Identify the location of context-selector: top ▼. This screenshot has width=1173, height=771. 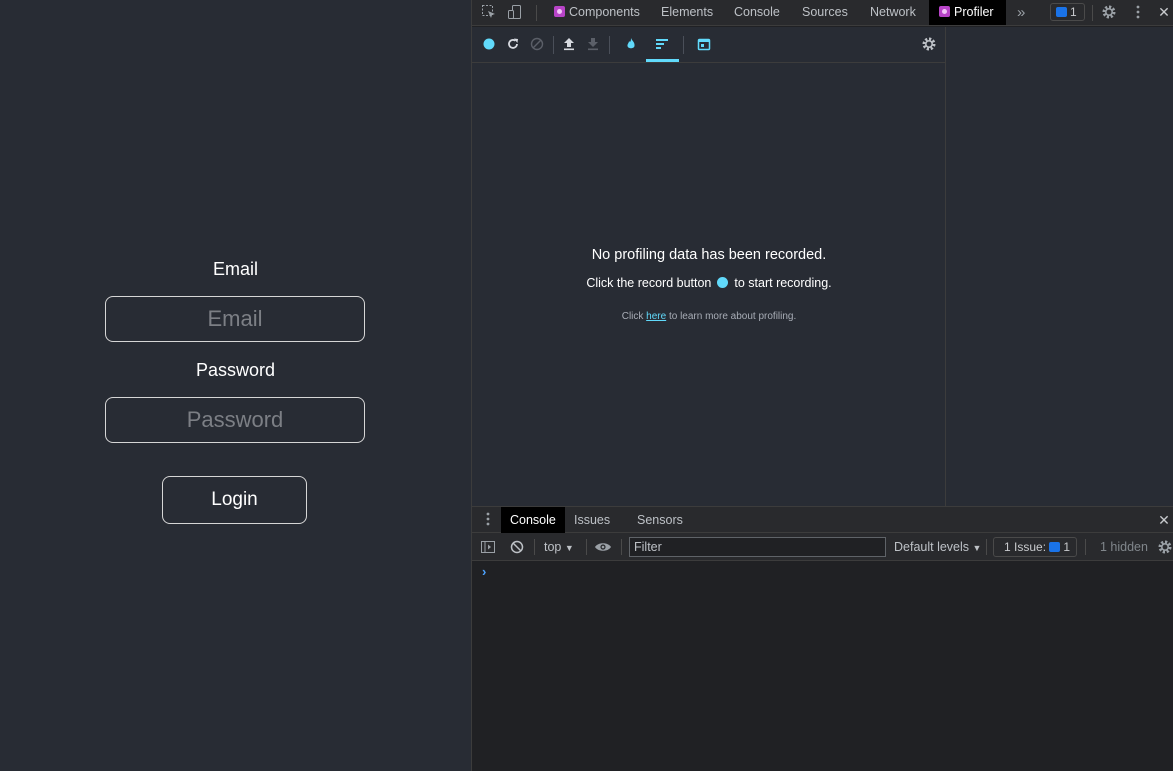
(559, 547).